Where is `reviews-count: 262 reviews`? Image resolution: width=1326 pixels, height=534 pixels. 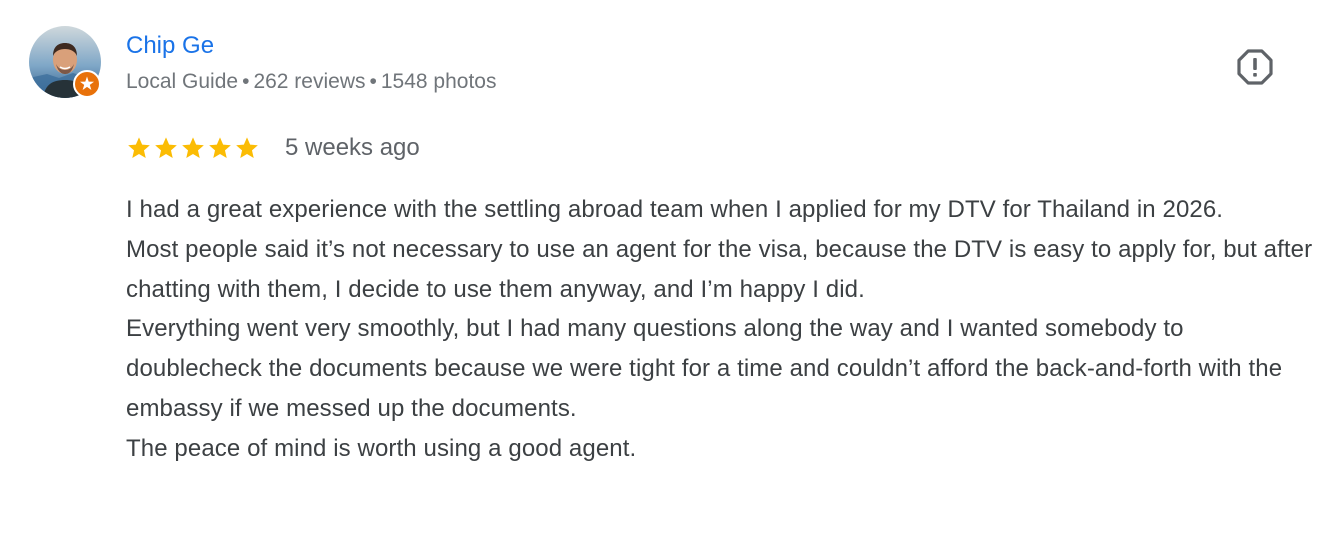
reviews-count: 262 reviews is located at coordinates (309, 81).